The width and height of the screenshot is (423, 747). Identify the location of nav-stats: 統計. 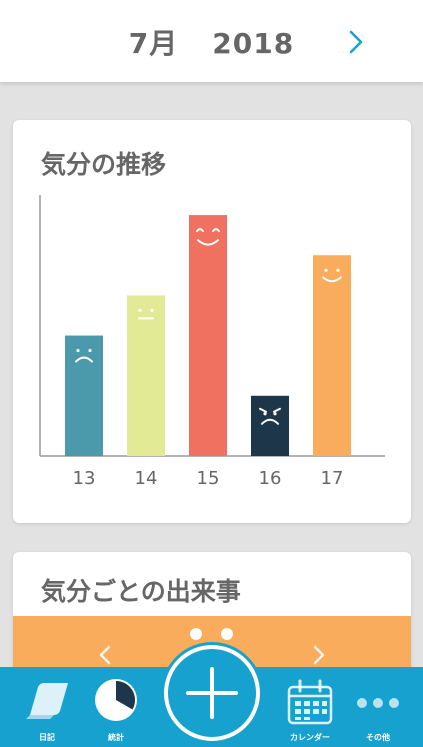
(116, 707).